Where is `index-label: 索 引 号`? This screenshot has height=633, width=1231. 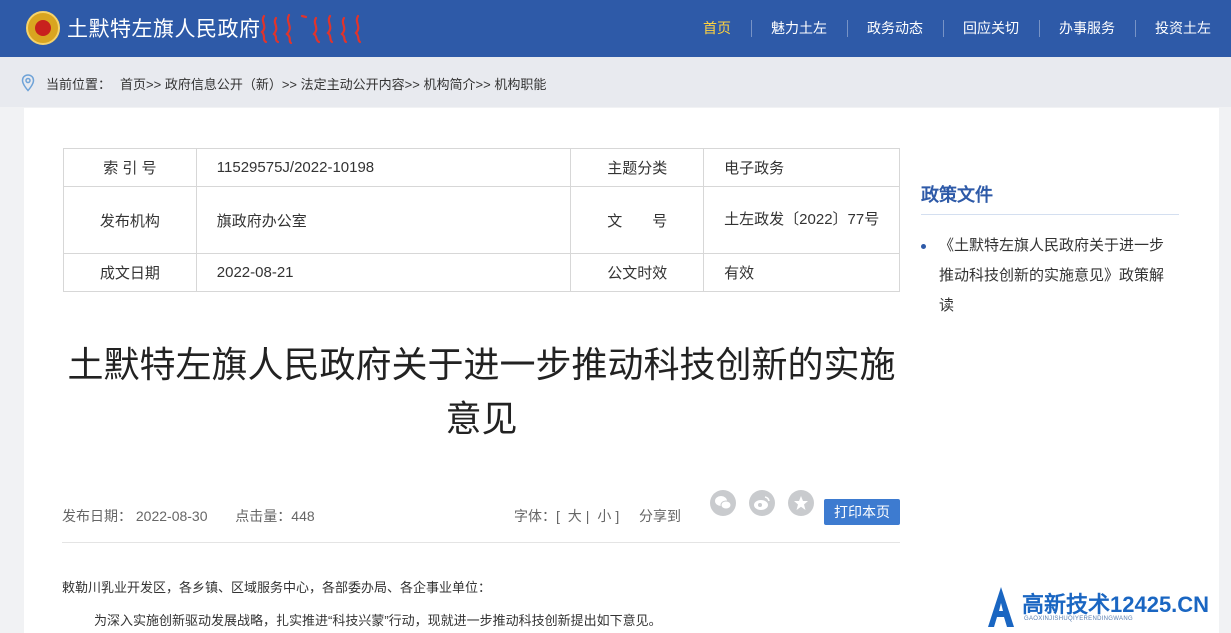
index-label: 索 引 号 is located at coordinates (130, 167).